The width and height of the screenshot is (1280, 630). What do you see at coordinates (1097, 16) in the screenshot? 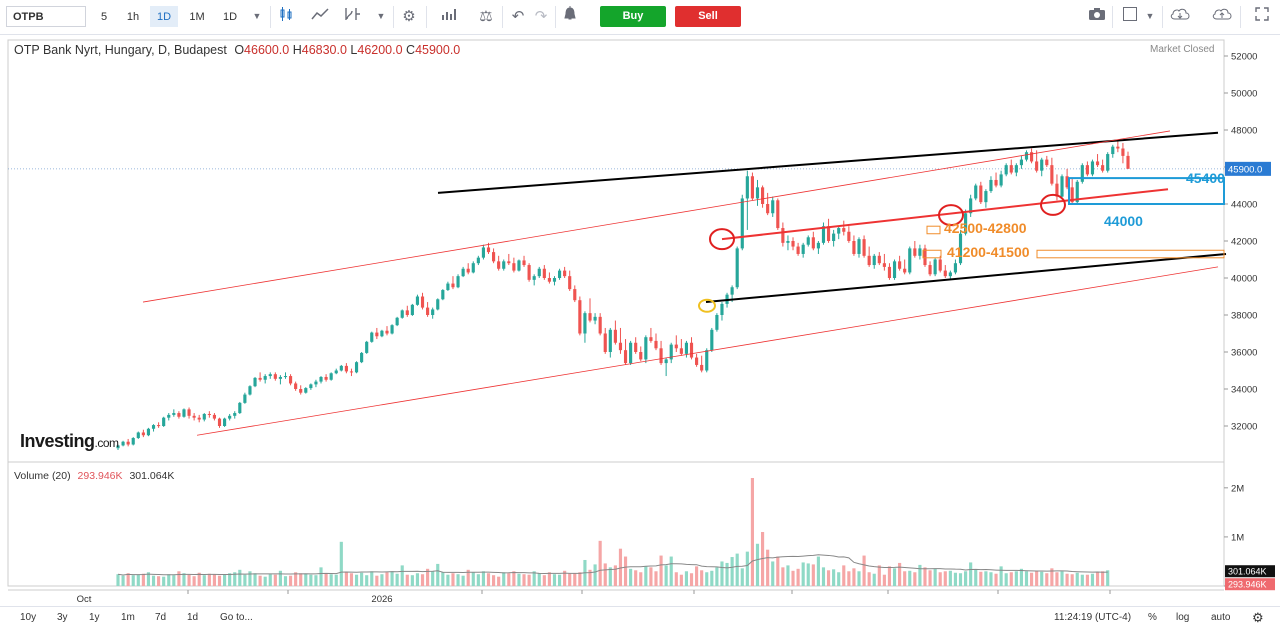
I see `camera-icon` at bounding box center [1097, 16].